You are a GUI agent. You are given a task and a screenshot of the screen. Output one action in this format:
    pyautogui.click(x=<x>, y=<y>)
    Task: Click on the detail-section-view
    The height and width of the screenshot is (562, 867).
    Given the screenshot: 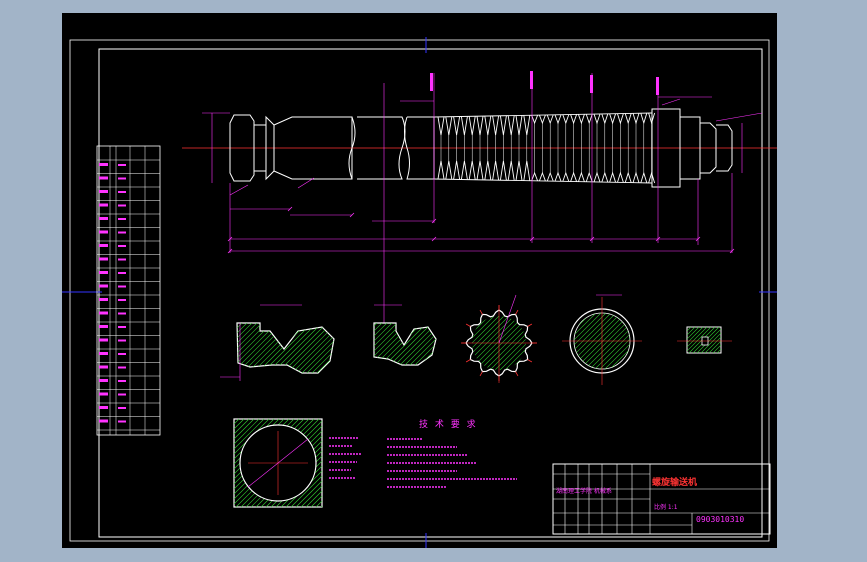 What is the action you would take?
    pyautogui.click(x=704, y=340)
    